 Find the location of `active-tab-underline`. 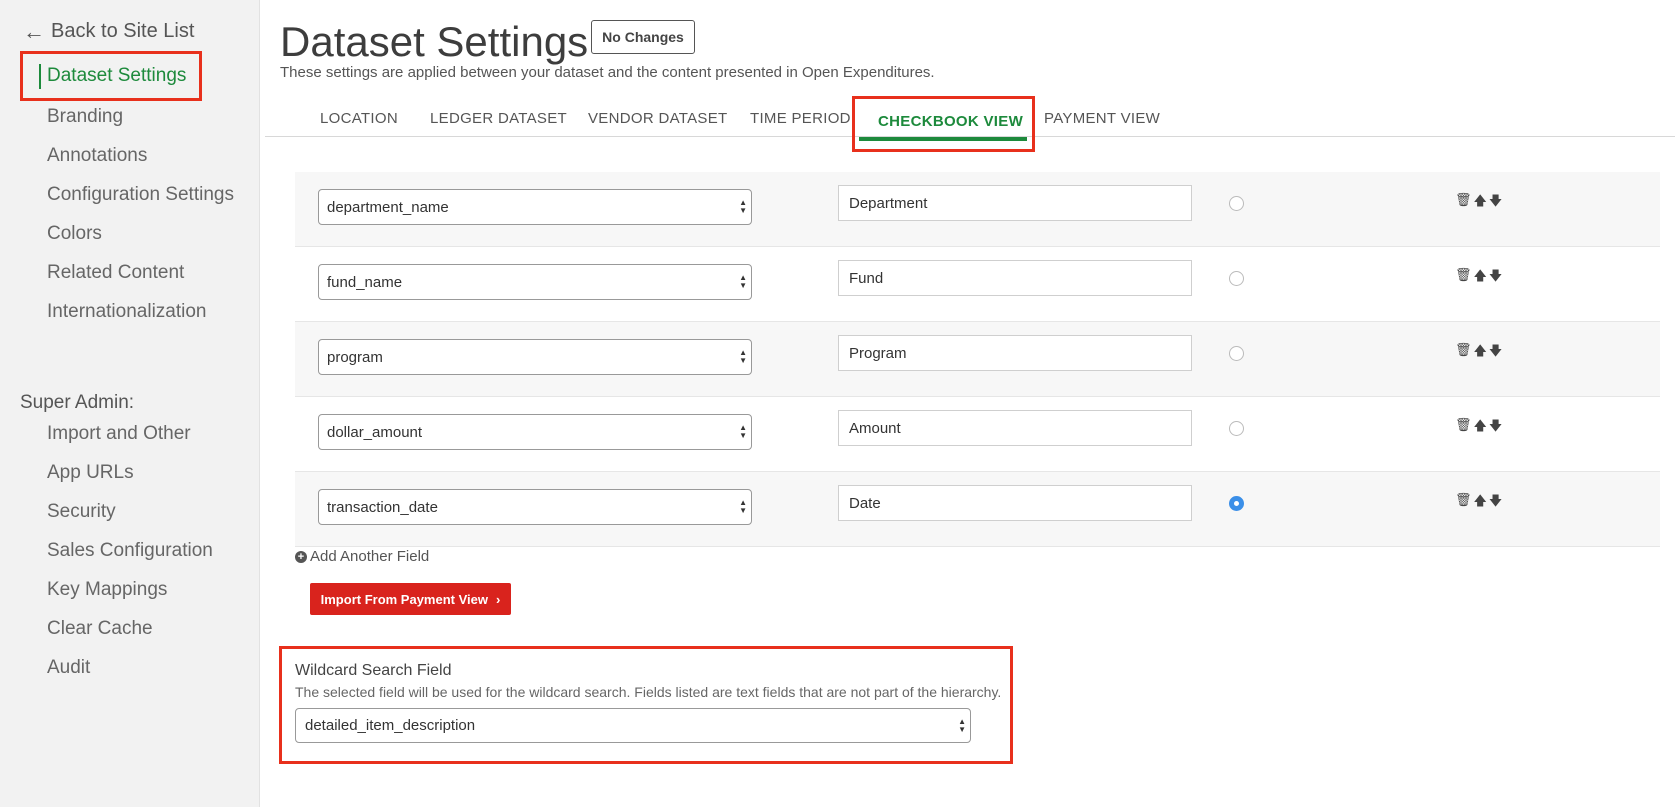

active-tab-underline is located at coordinates (943, 139).